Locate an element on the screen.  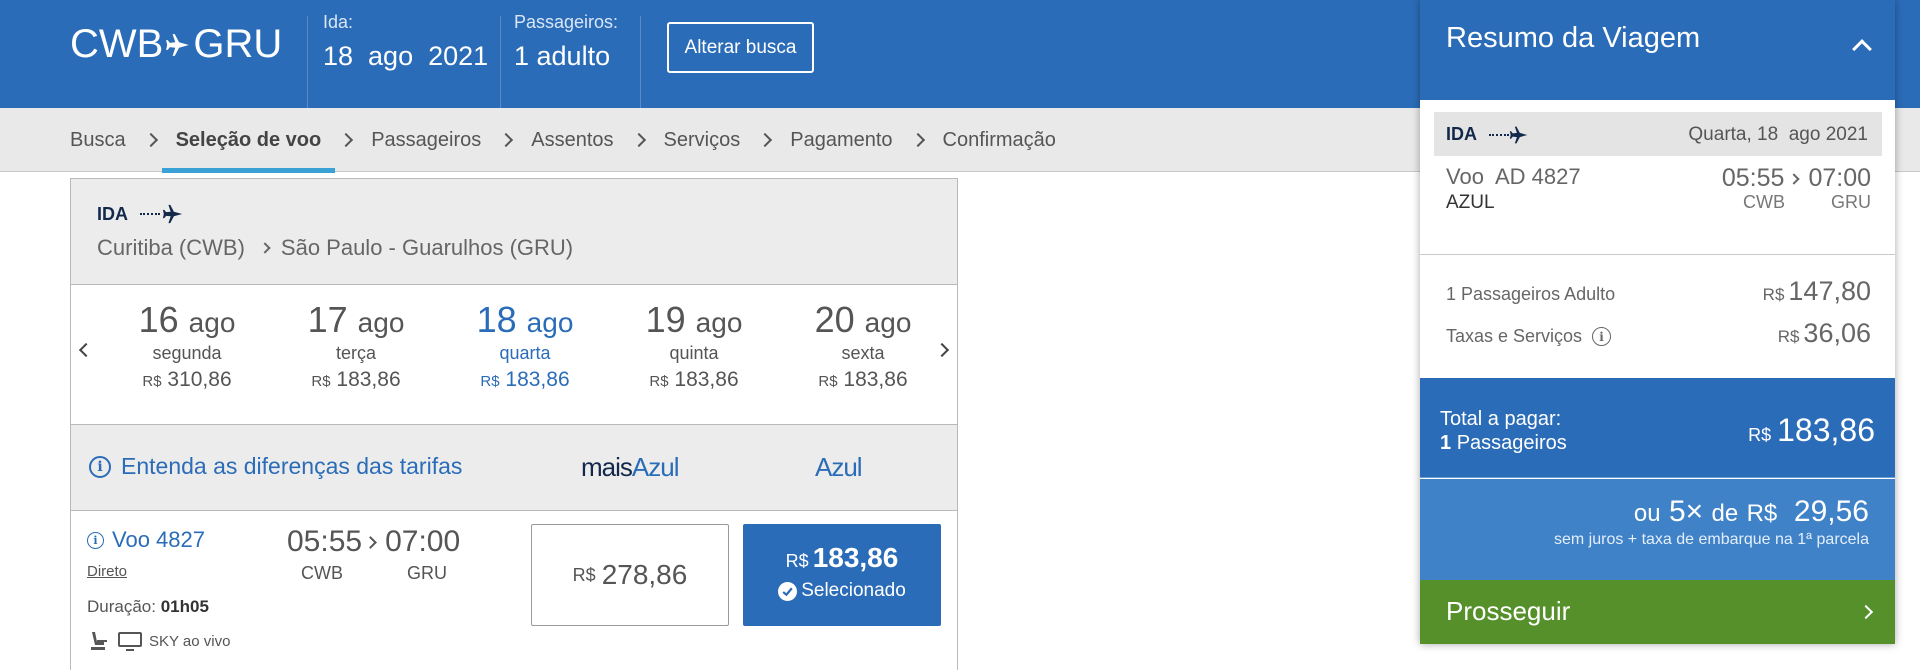
date-weekday: quarta is located at coordinates (525, 353).